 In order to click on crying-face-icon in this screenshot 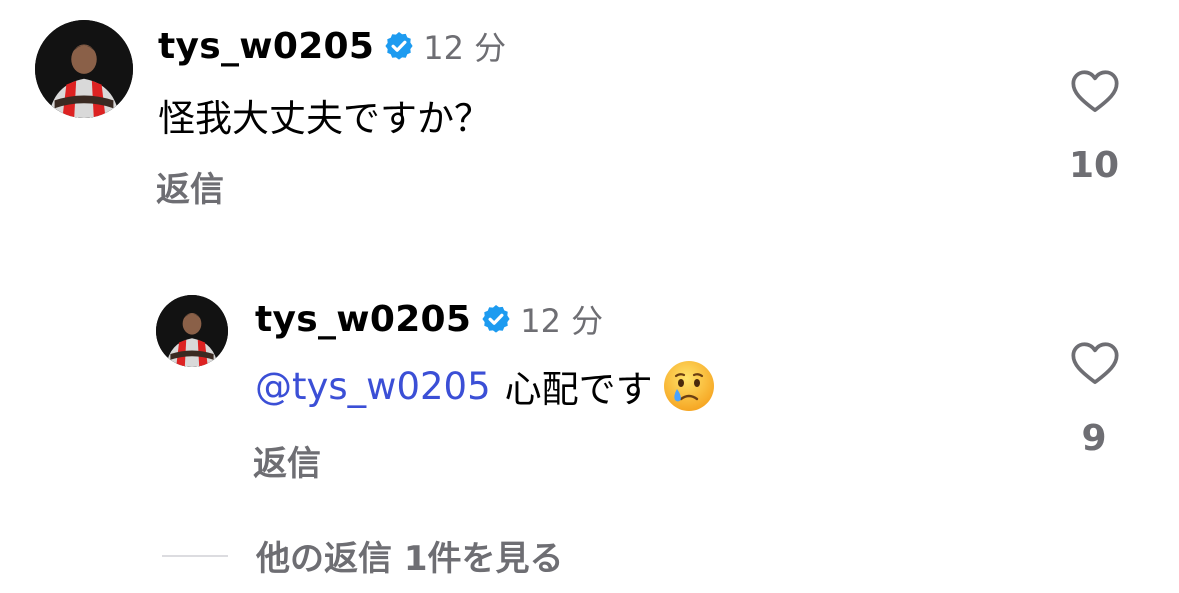, I will do `click(689, 386)`.